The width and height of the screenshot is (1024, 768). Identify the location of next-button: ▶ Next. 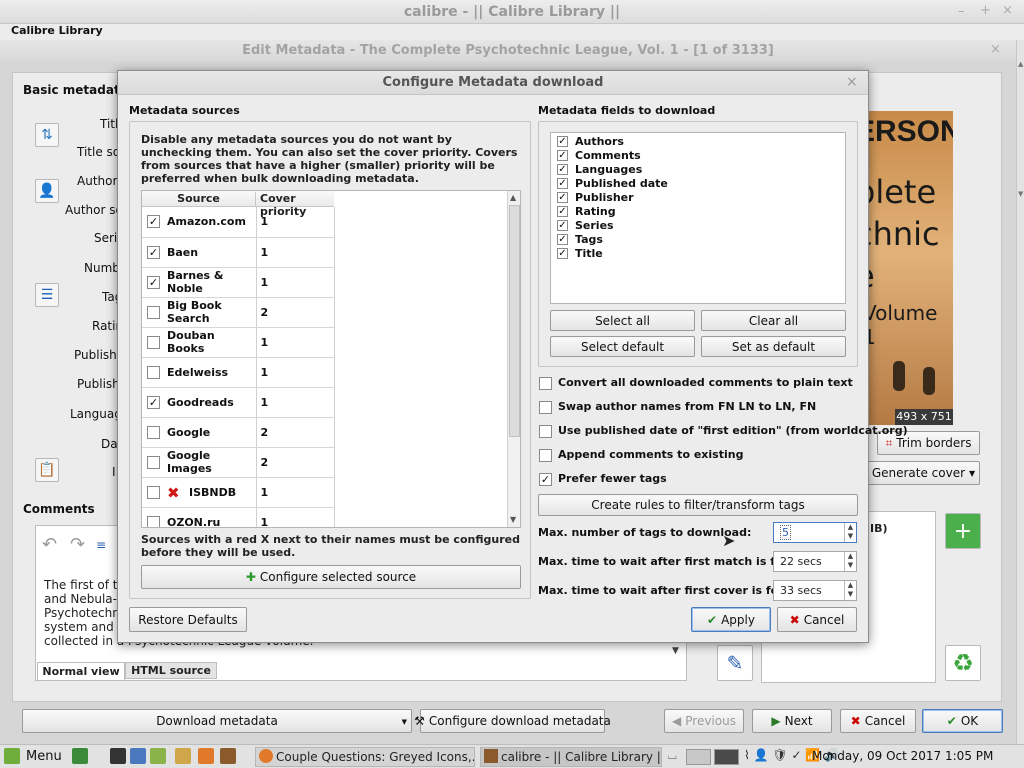
(792, 721).